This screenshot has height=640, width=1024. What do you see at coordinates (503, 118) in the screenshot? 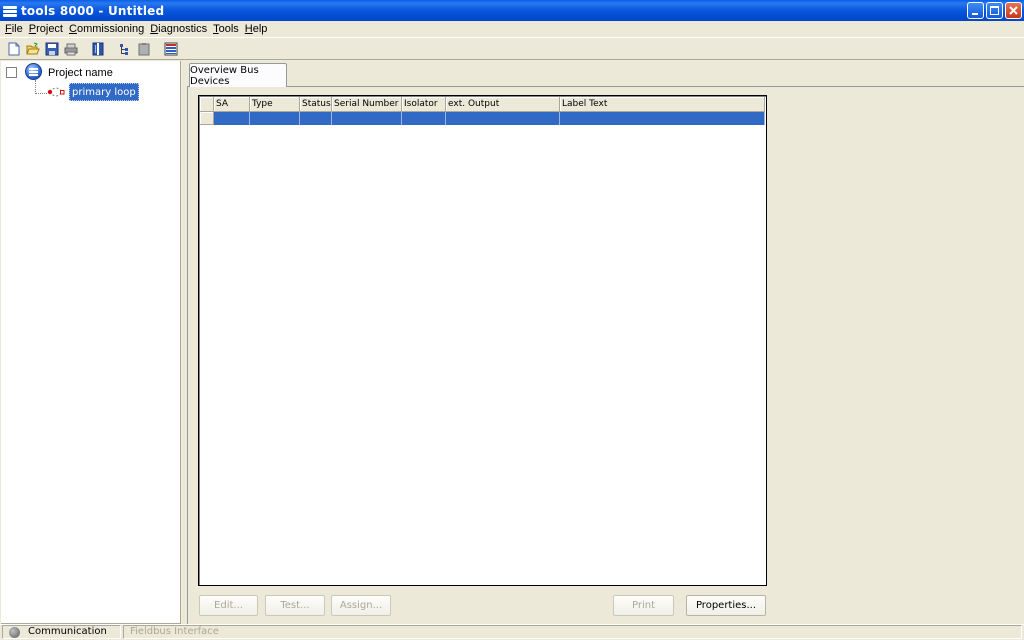
I see `cell-ext-output` at bounding box center [503, 118].